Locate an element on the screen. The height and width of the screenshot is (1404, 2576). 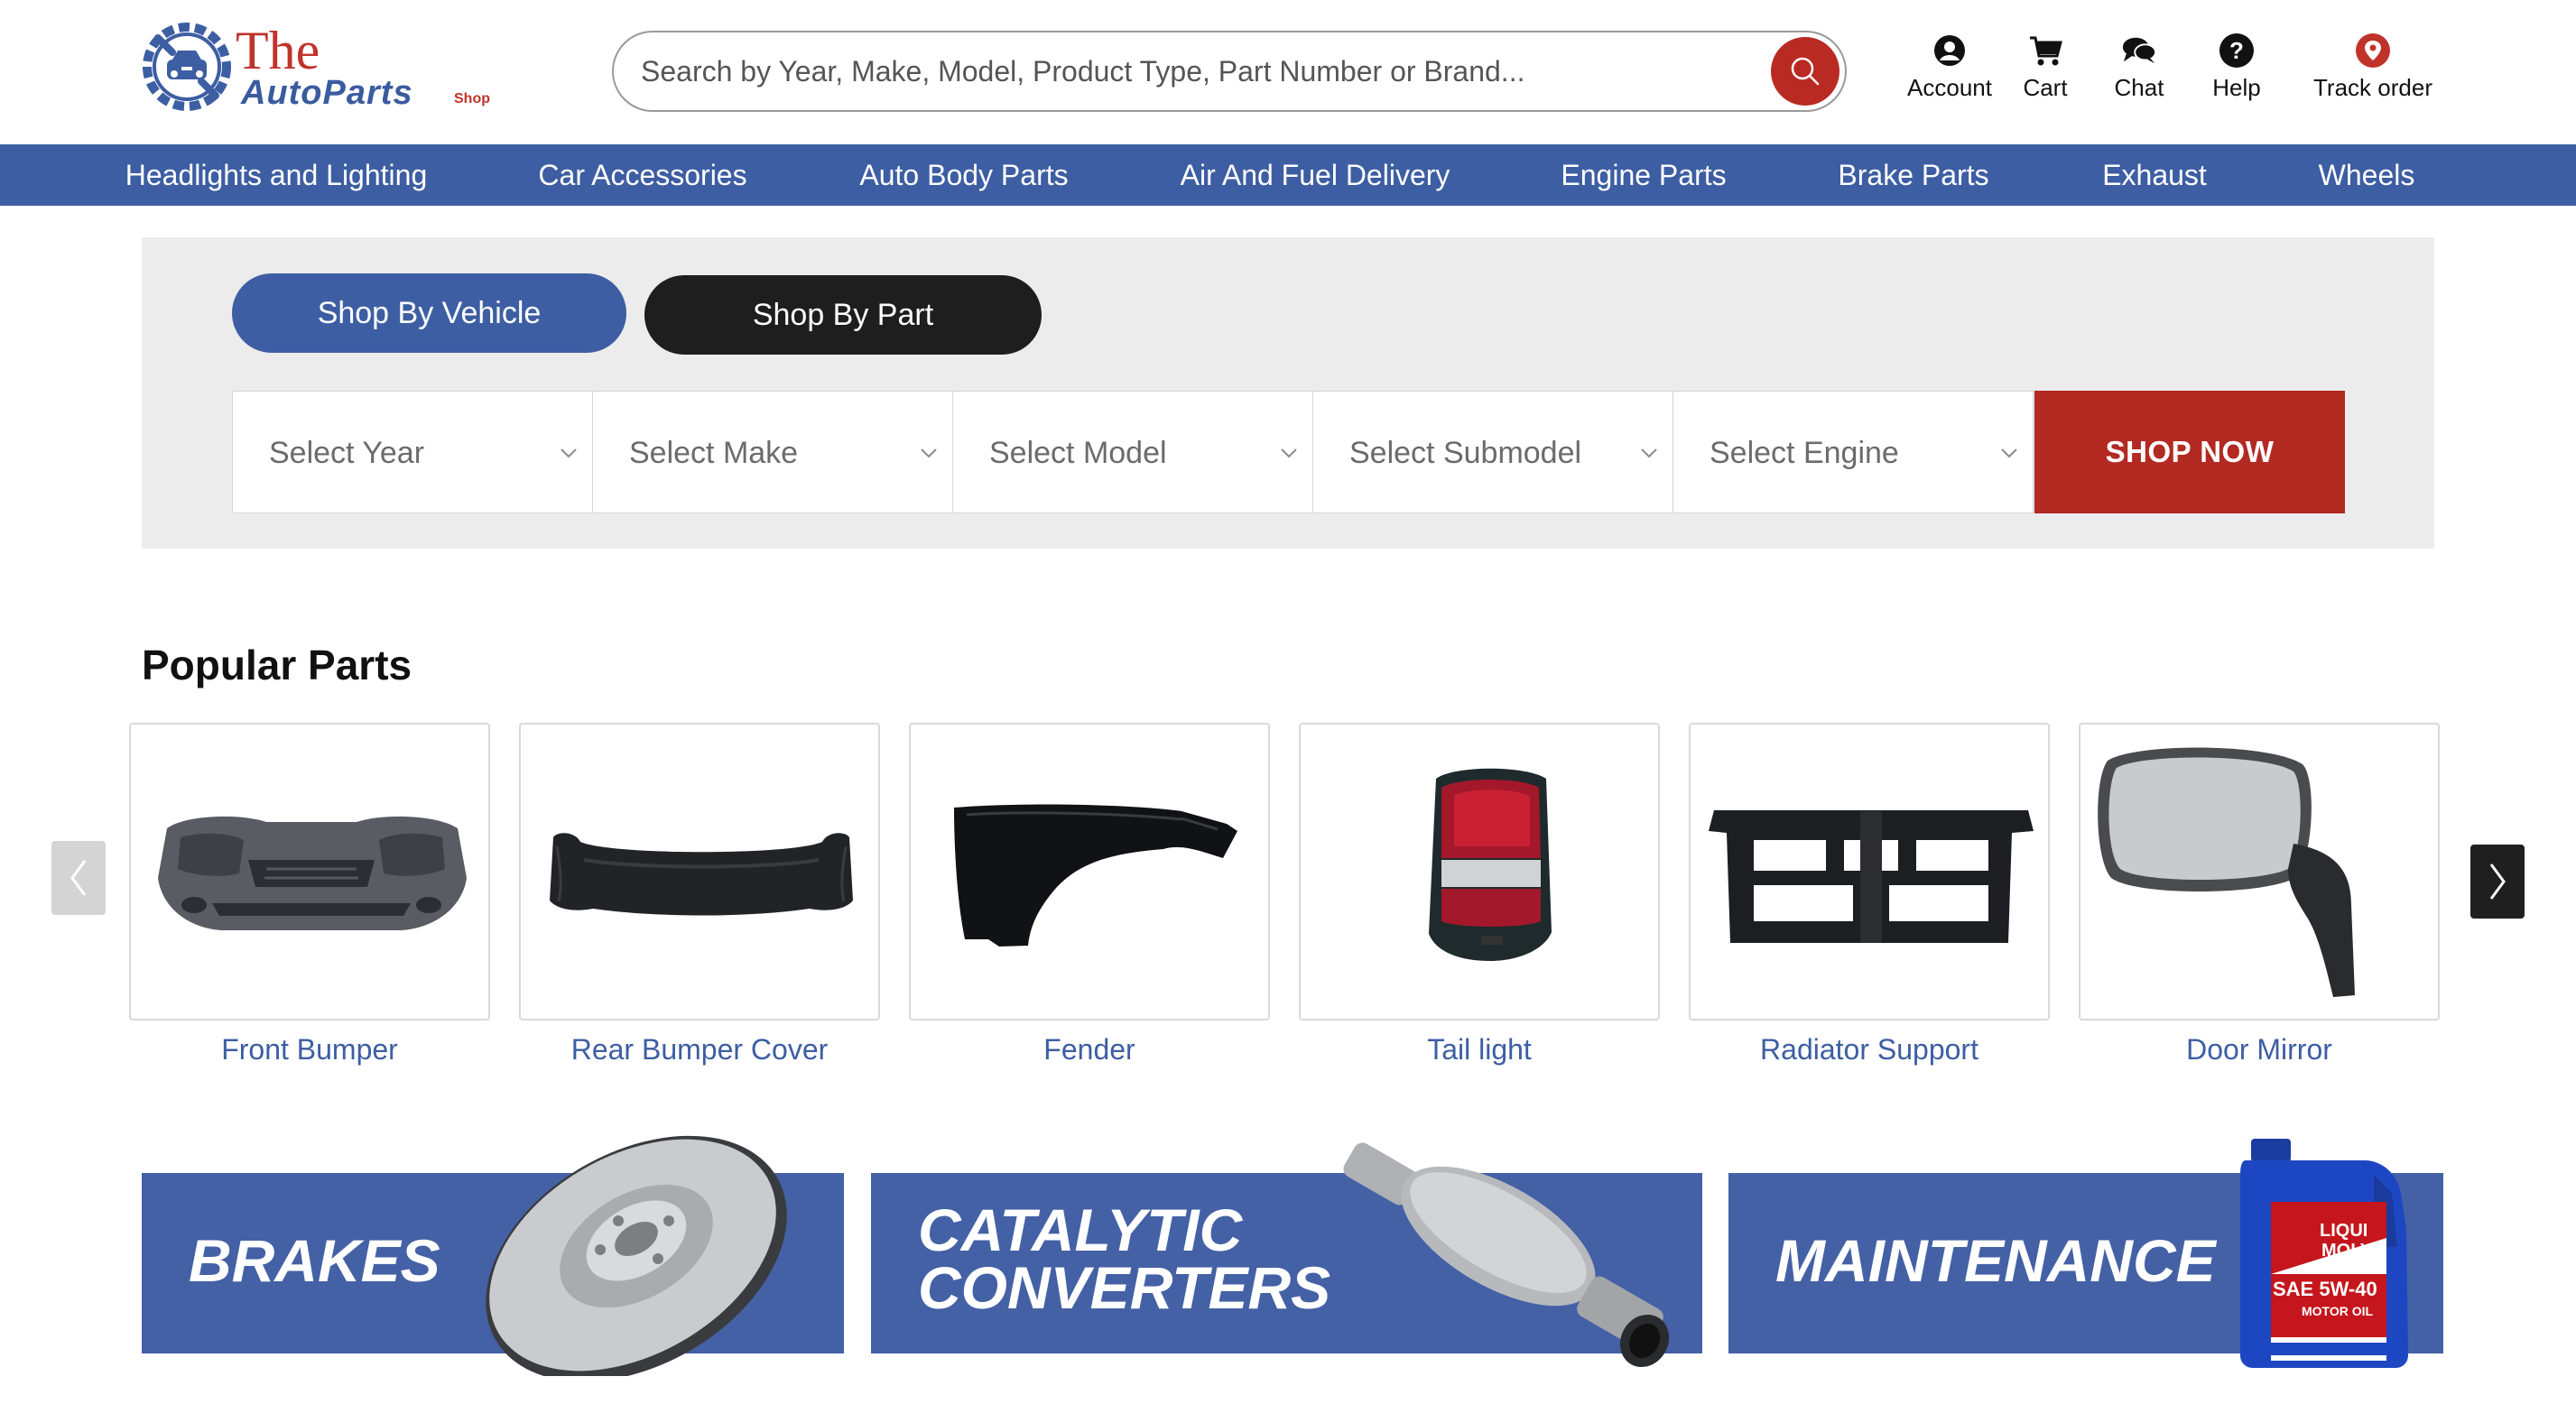
select-make-label: Select Make is located at coordinates (714, 453).